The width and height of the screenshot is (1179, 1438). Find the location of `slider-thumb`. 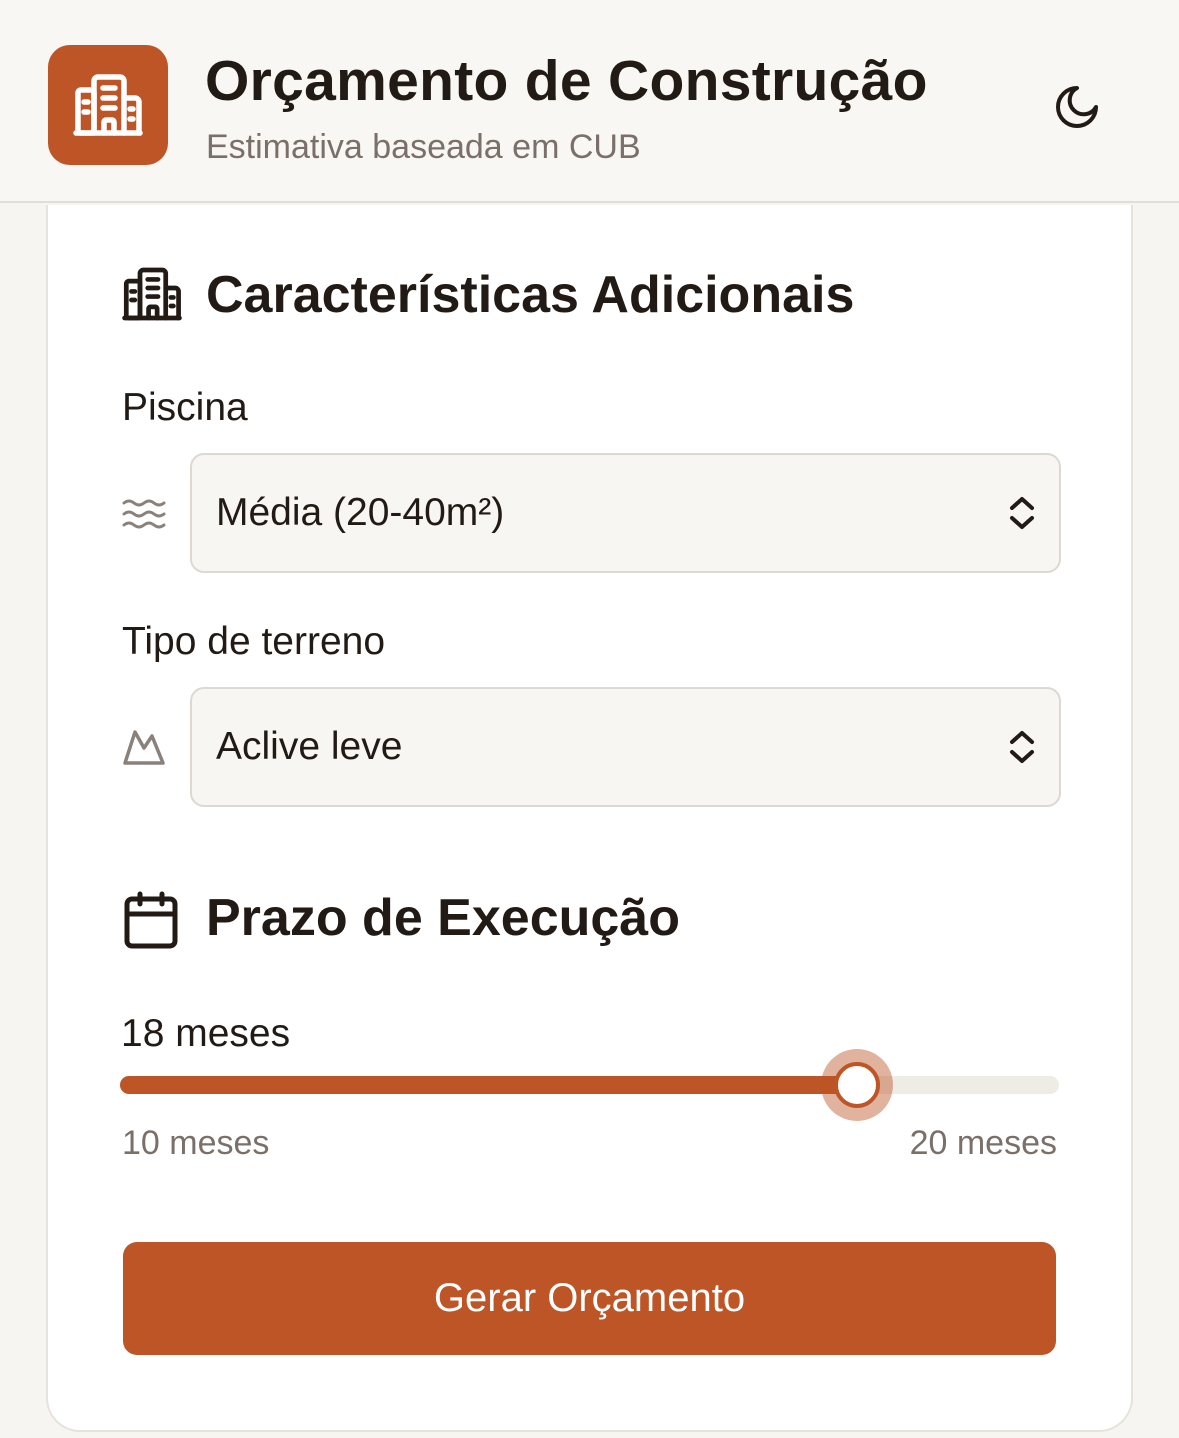

slider-thumb is located at coordinates (857, 1085).